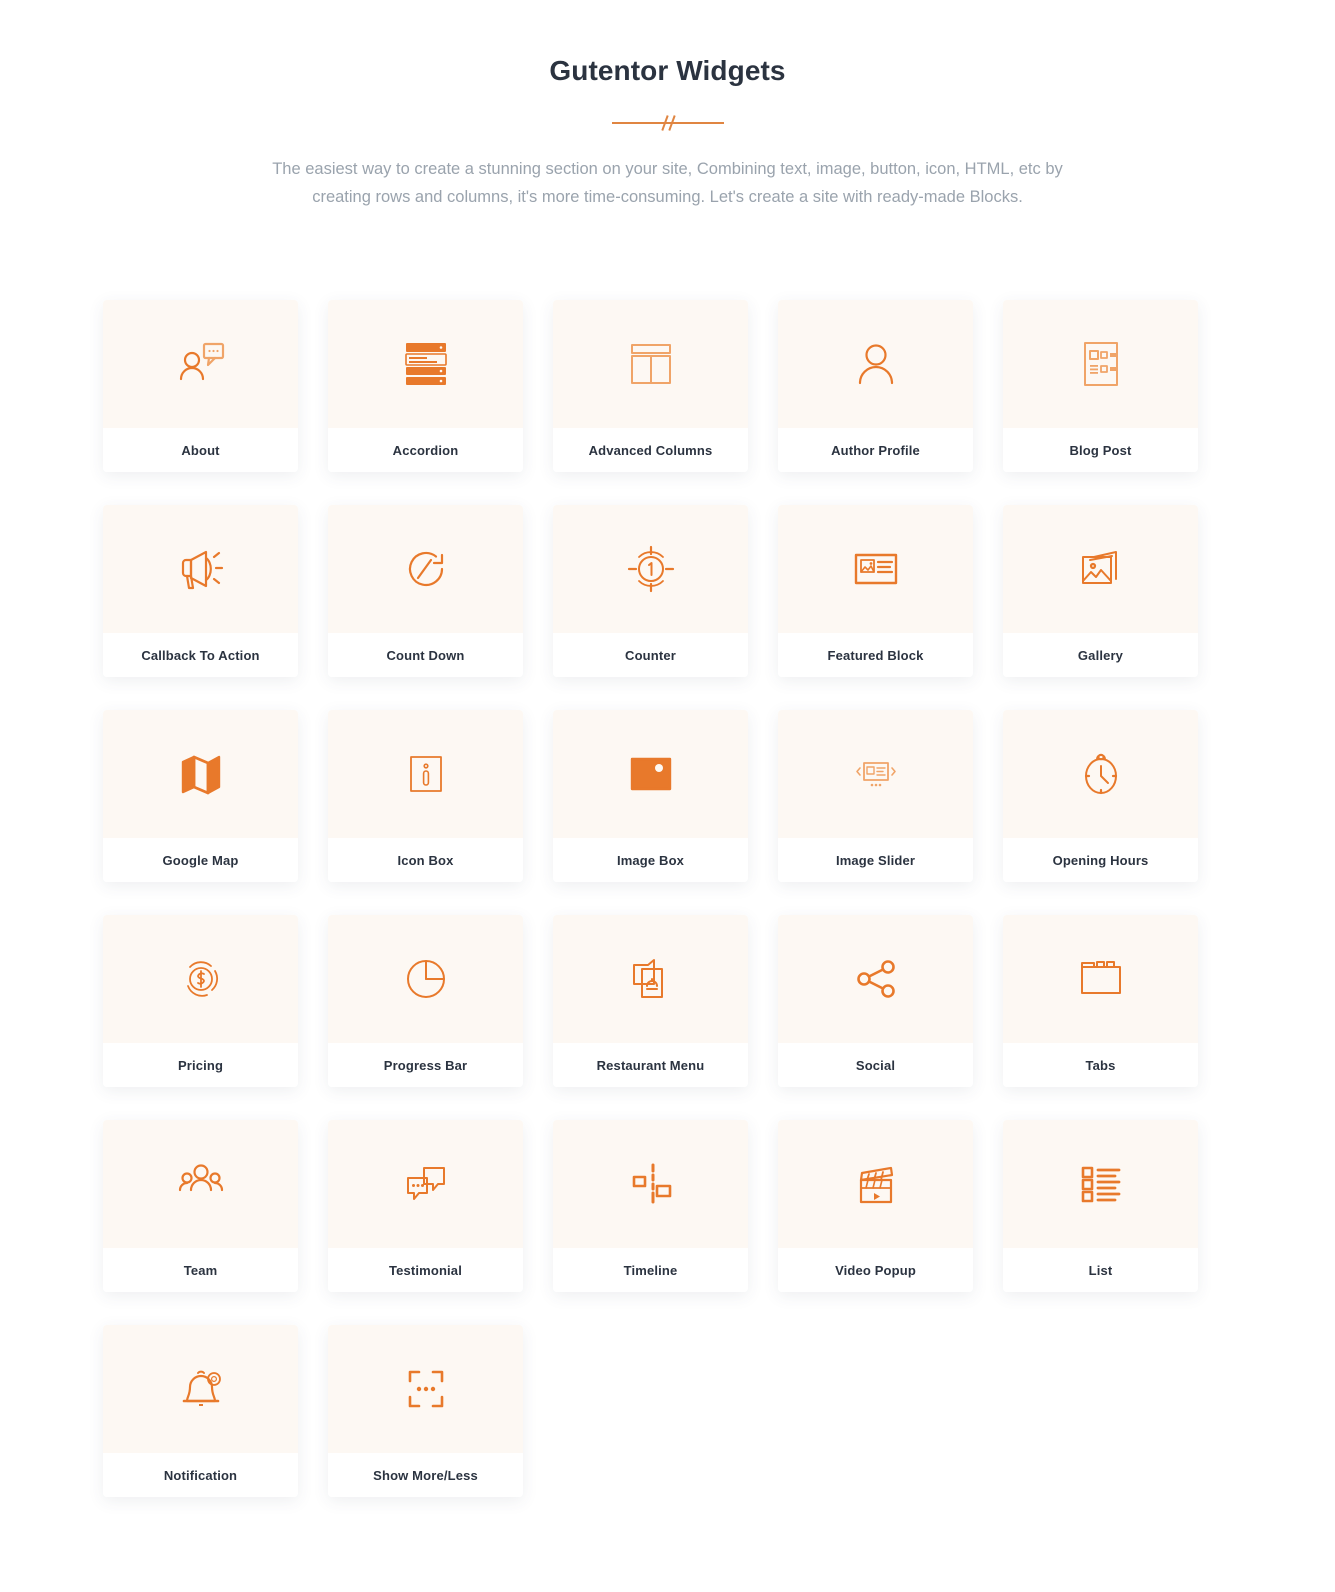  I want to click on widget-card: Restaurant Menu, so click(650, 1001).